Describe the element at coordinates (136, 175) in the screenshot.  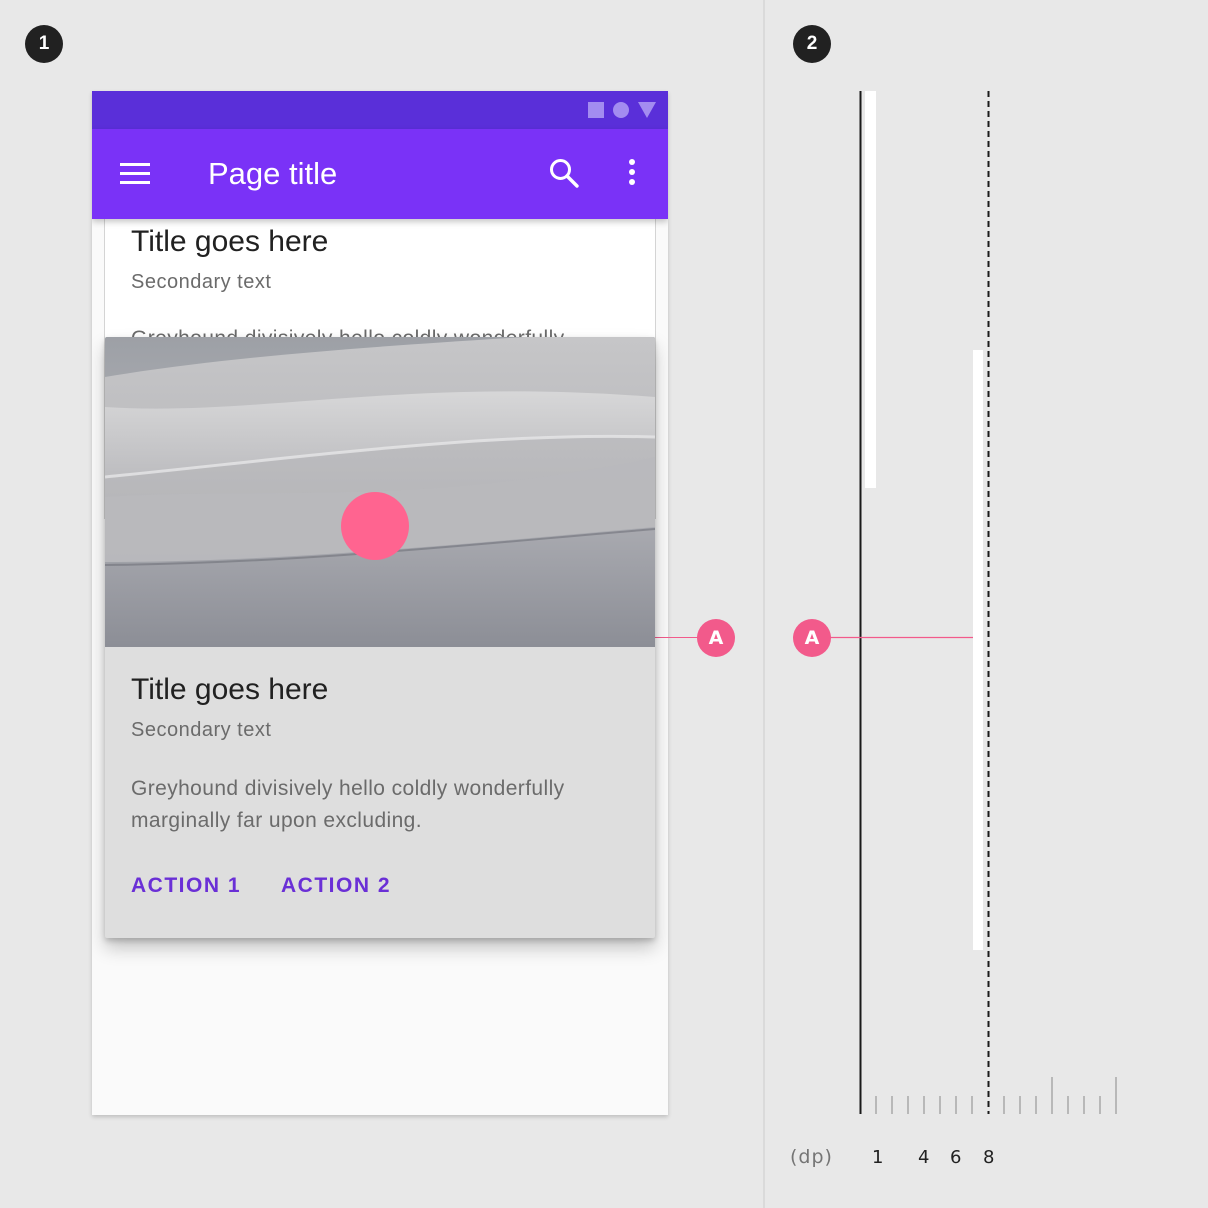
I see `menu-icon` at that location.